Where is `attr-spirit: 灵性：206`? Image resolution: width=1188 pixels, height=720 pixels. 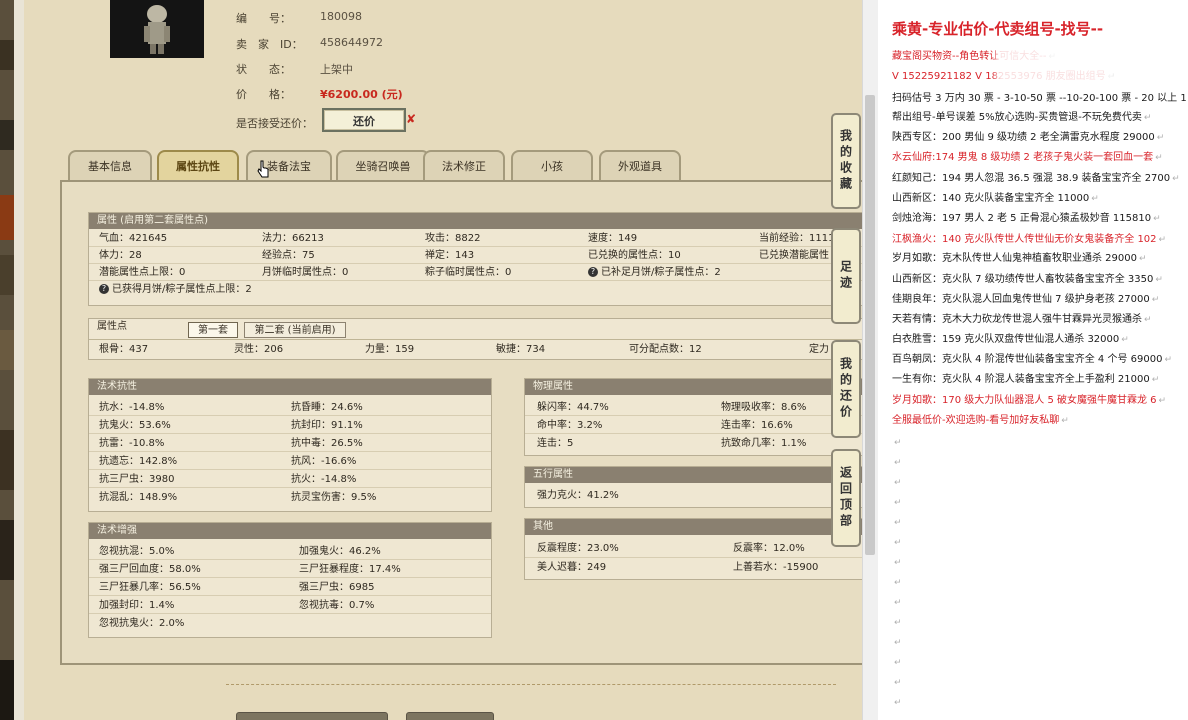
attr-spirit: 灵性：206 is located at coordinates (259, 349).